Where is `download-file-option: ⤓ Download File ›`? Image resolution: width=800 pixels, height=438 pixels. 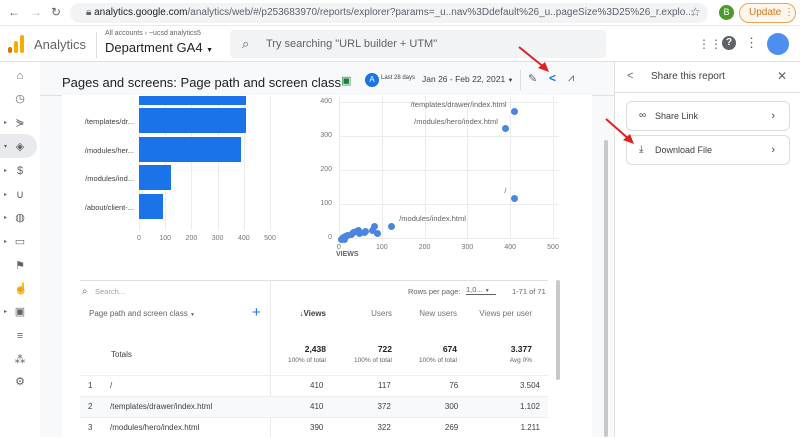 download-file-option: ⤓ Download File › is located at coordinates (708, 150).